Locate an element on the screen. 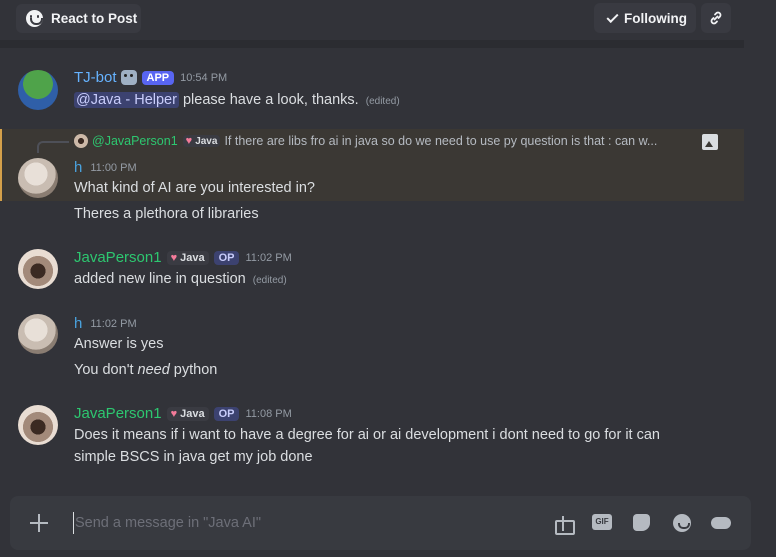 This screenshot has width=776, height=557. message-text-prefix: You don't is located at coordinates (106, 370).